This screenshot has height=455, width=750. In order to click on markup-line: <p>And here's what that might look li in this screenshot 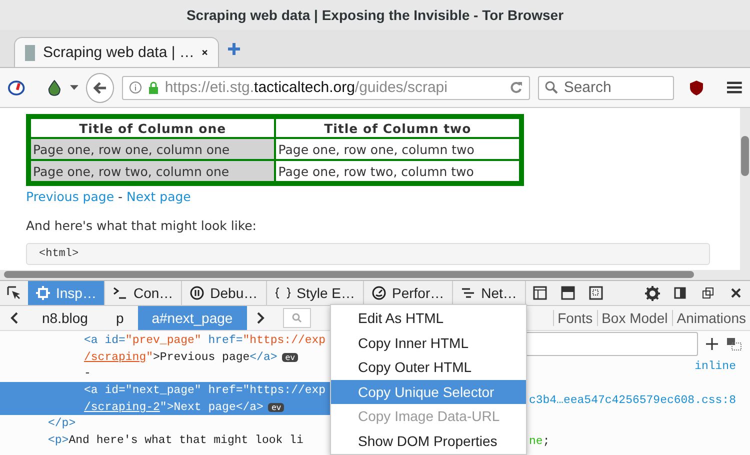, I will do `click(176, 440)`.